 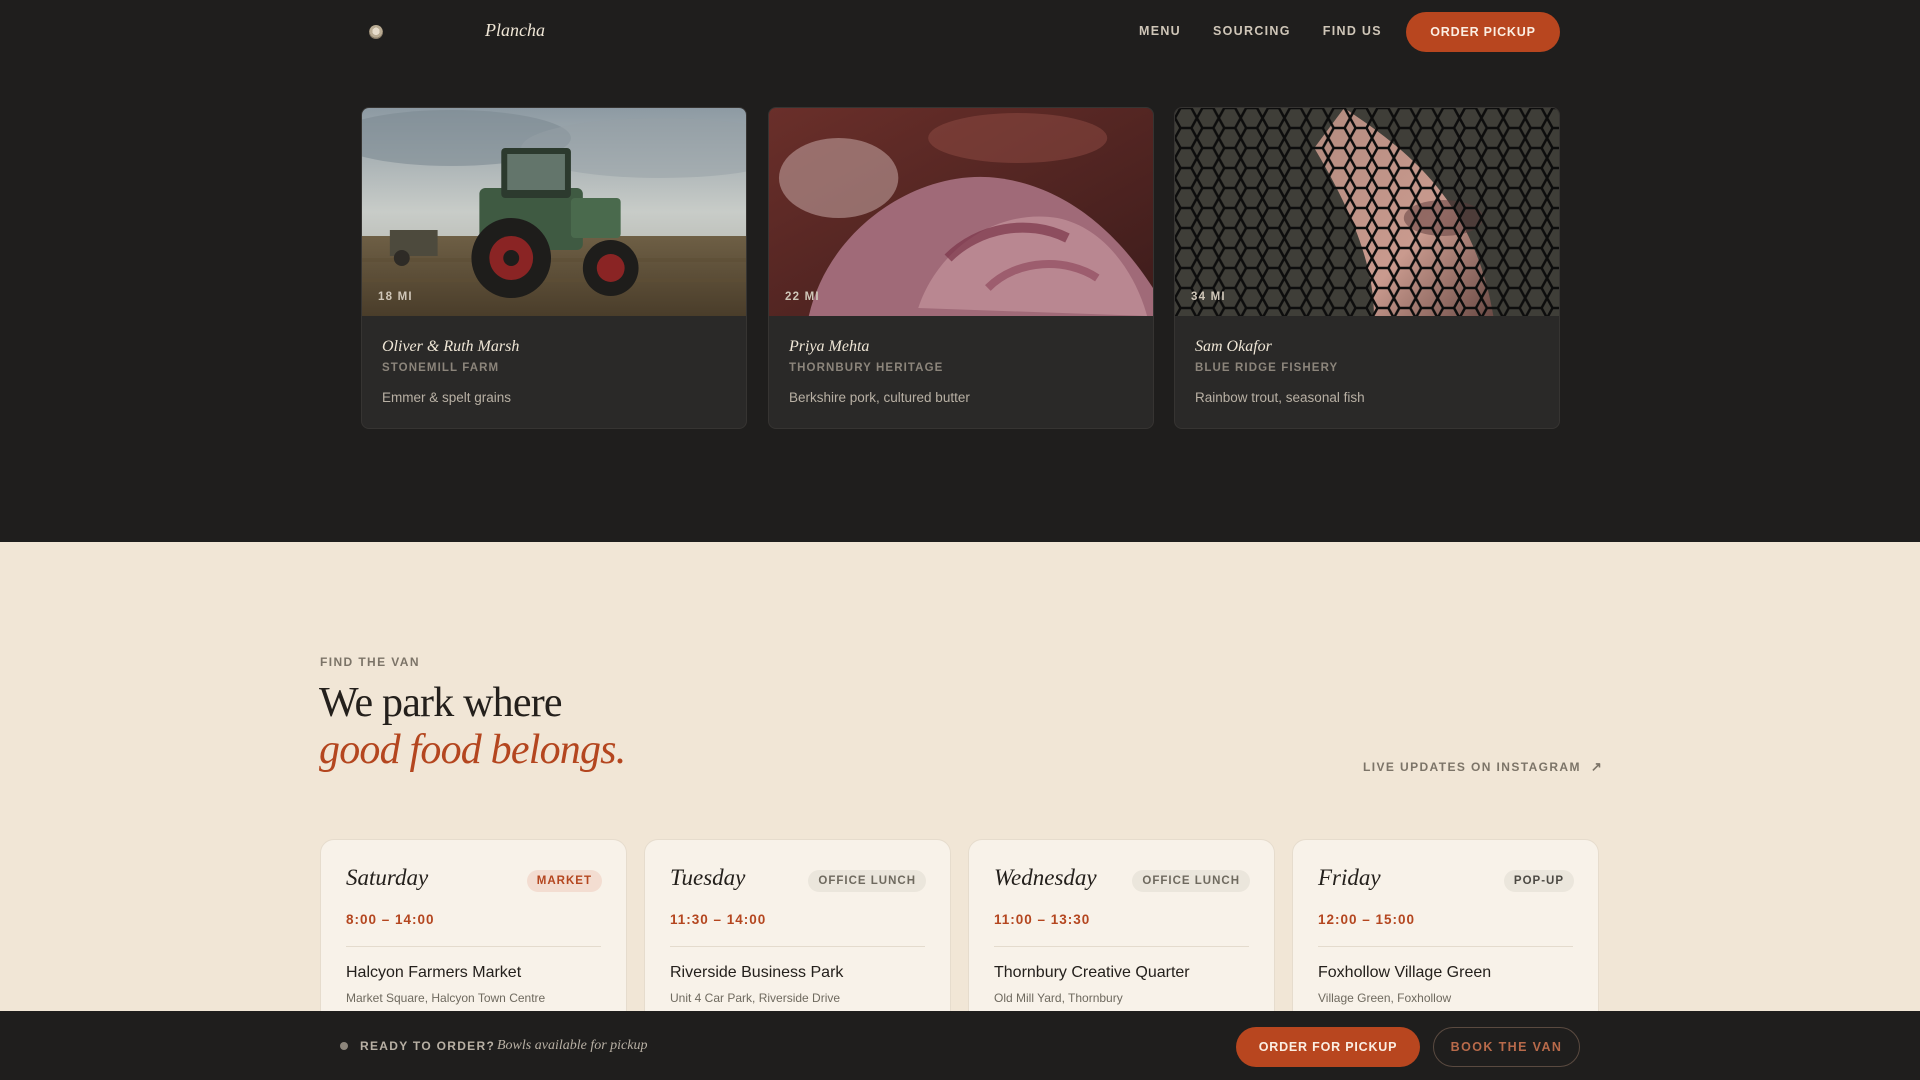 What do you see at coordinates (755, 998) in the screenshot?
I see `venue-address: Unit 4 Car Park, Riverside Drive` at bounding box center [755, 998].